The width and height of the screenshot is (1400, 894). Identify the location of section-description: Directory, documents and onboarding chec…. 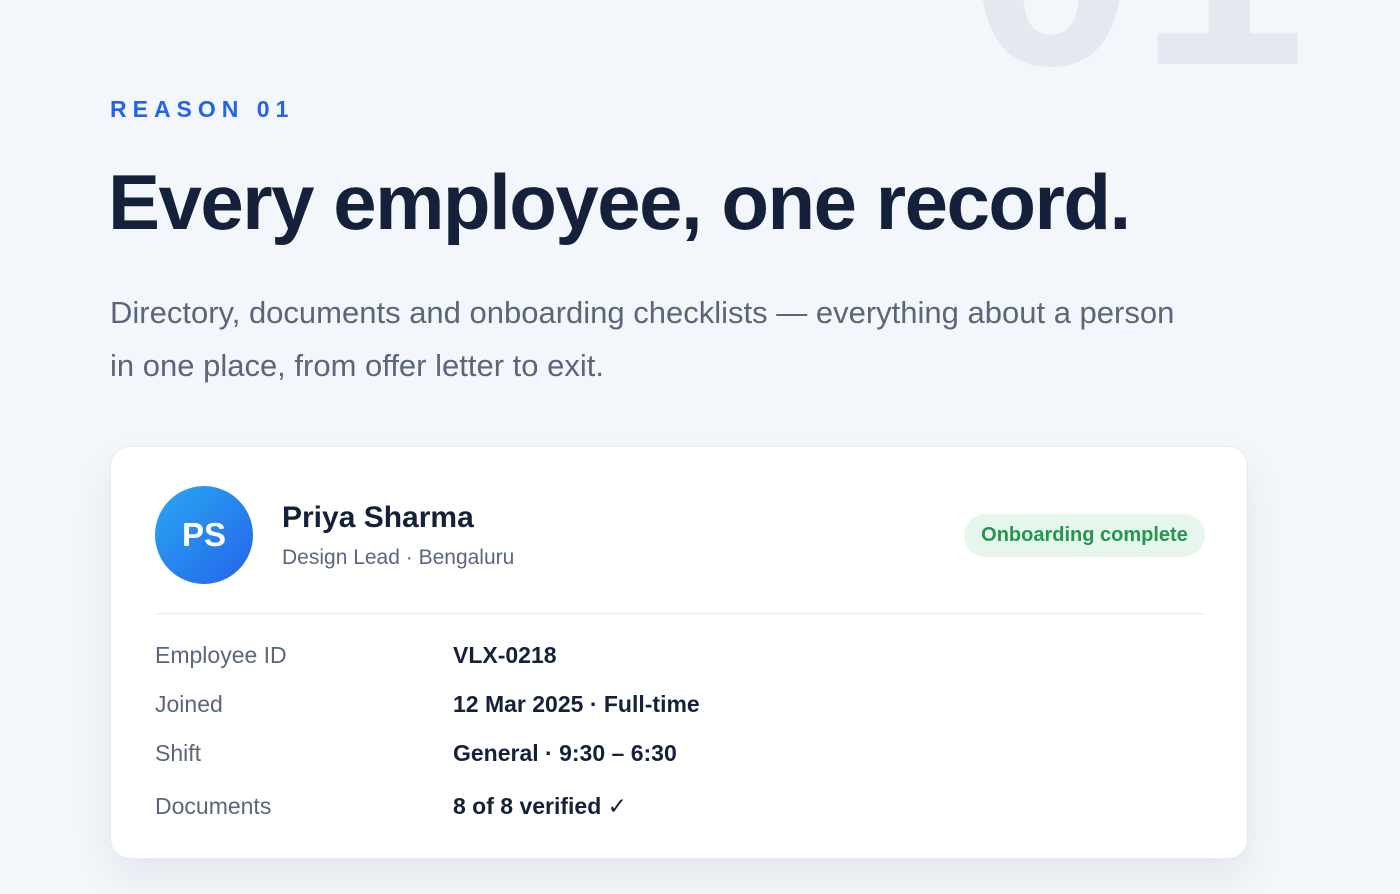
(642, 339).